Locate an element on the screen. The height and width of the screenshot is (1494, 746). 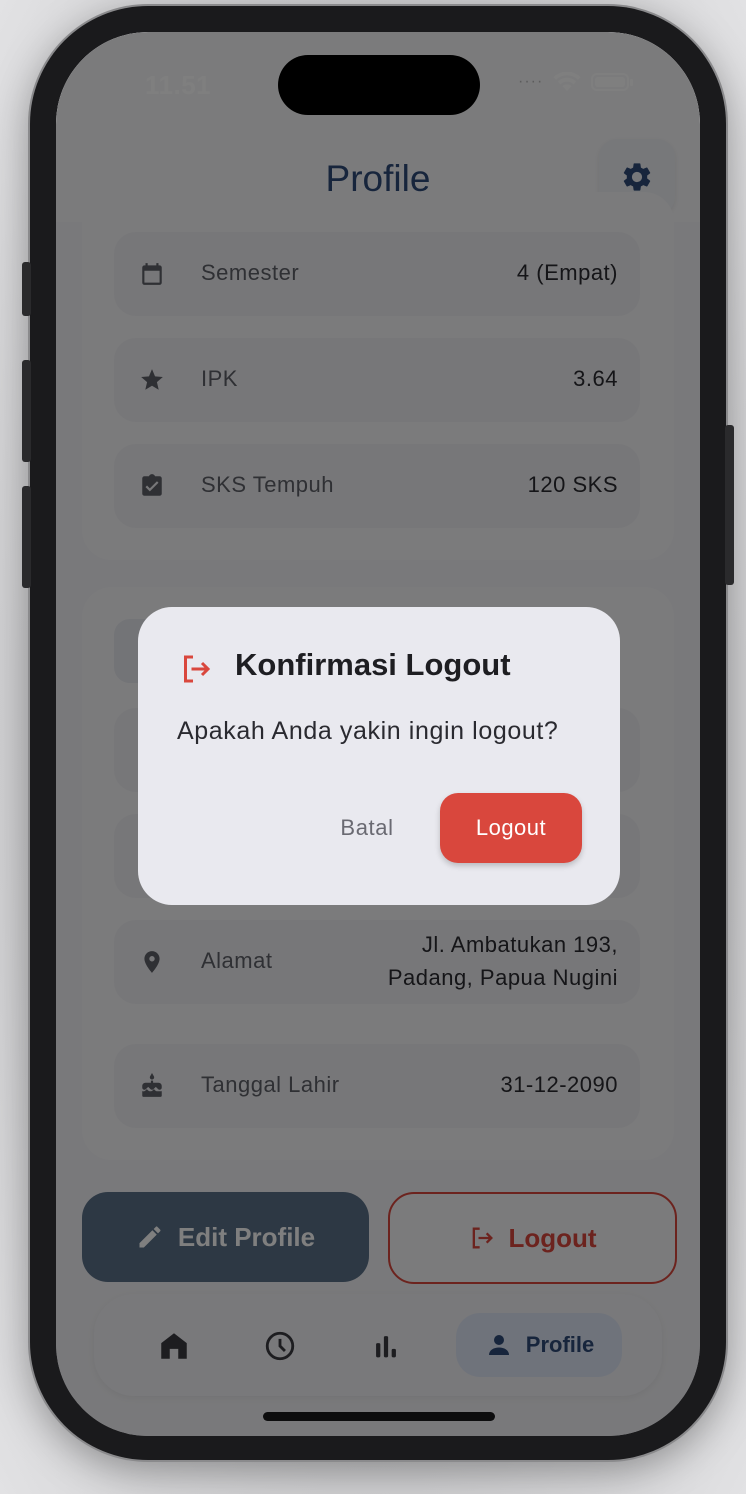
volume-down-button is located at coordinates (26, 537).